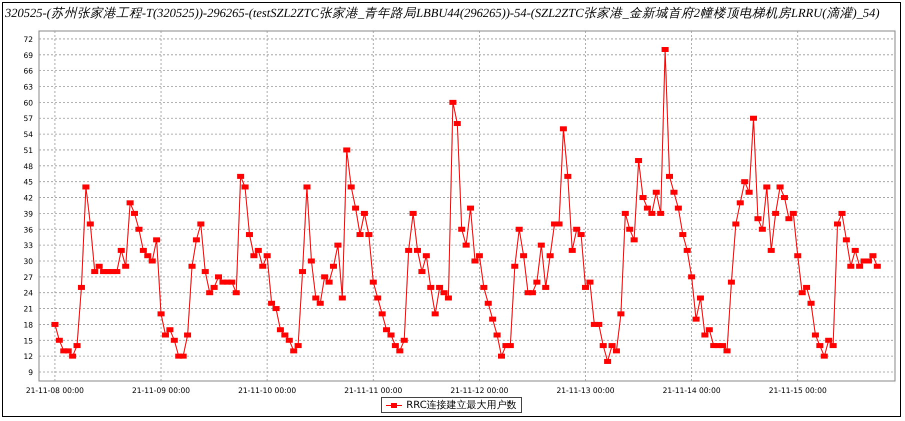 This screenshot has width=905, height=421. Describe the element at coordinates (442, 13) in the screenshot. I see `chart-title: 320525-(苏州张家港工程-T(320525))-296265-(testSZL2ZTC张家港_青年路局LBBU44(296265))-54-(SZL2ZTC张家港_金新城首府2幢楼顶电梯机房LRRU(滴灌)_54)` at that location.